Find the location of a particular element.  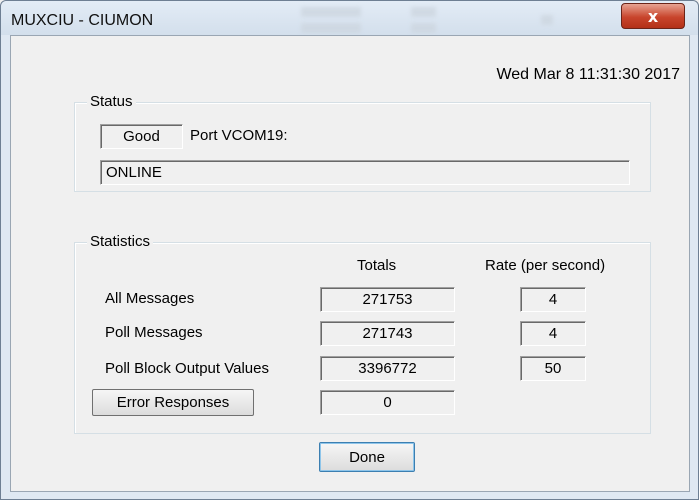

timestamp: Wed Mar 8 11:31:30 2017 is located at coordinates (588, 74).